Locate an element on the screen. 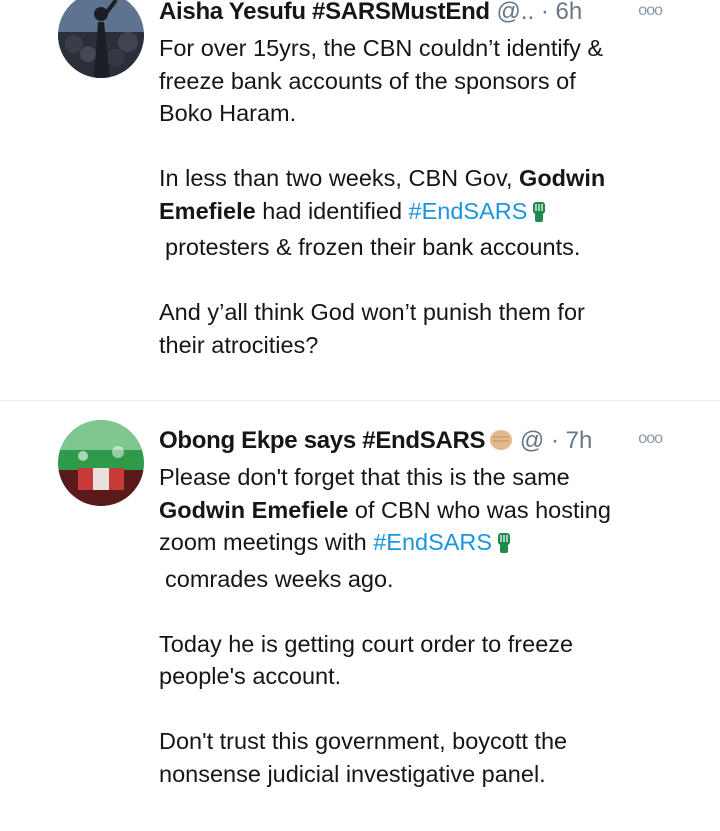 This screenshot has height=831, width=720. text-line: nonsense judicial investigative panel. is located at coordinates (352, 773).